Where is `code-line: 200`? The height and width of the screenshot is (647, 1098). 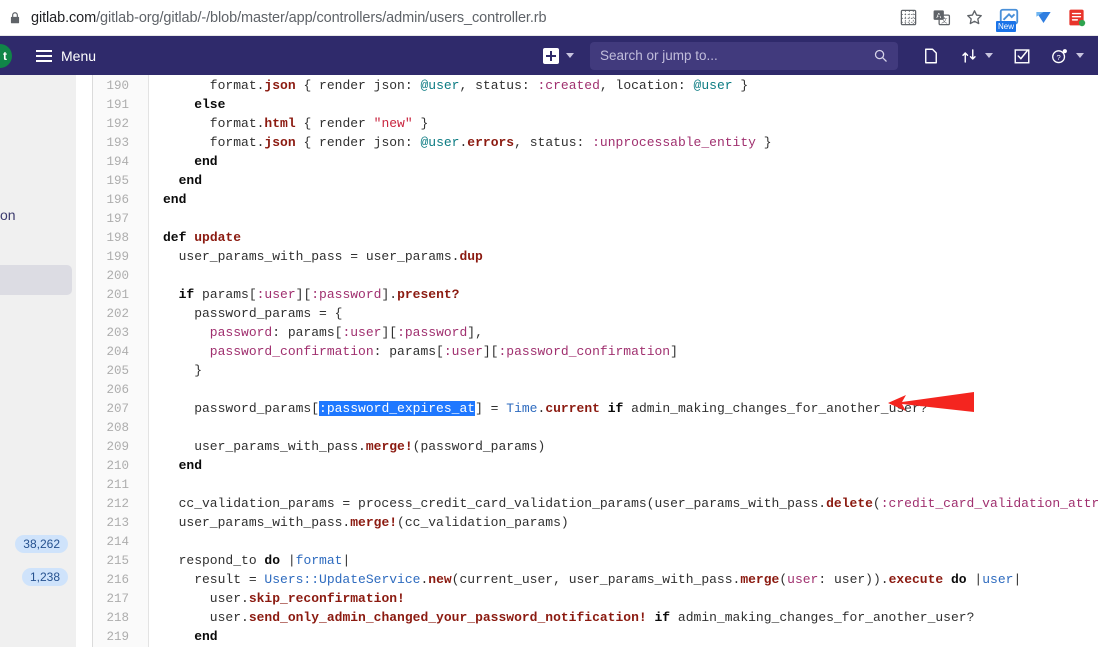
code-line: 200 is located at coordinates (595, 274).